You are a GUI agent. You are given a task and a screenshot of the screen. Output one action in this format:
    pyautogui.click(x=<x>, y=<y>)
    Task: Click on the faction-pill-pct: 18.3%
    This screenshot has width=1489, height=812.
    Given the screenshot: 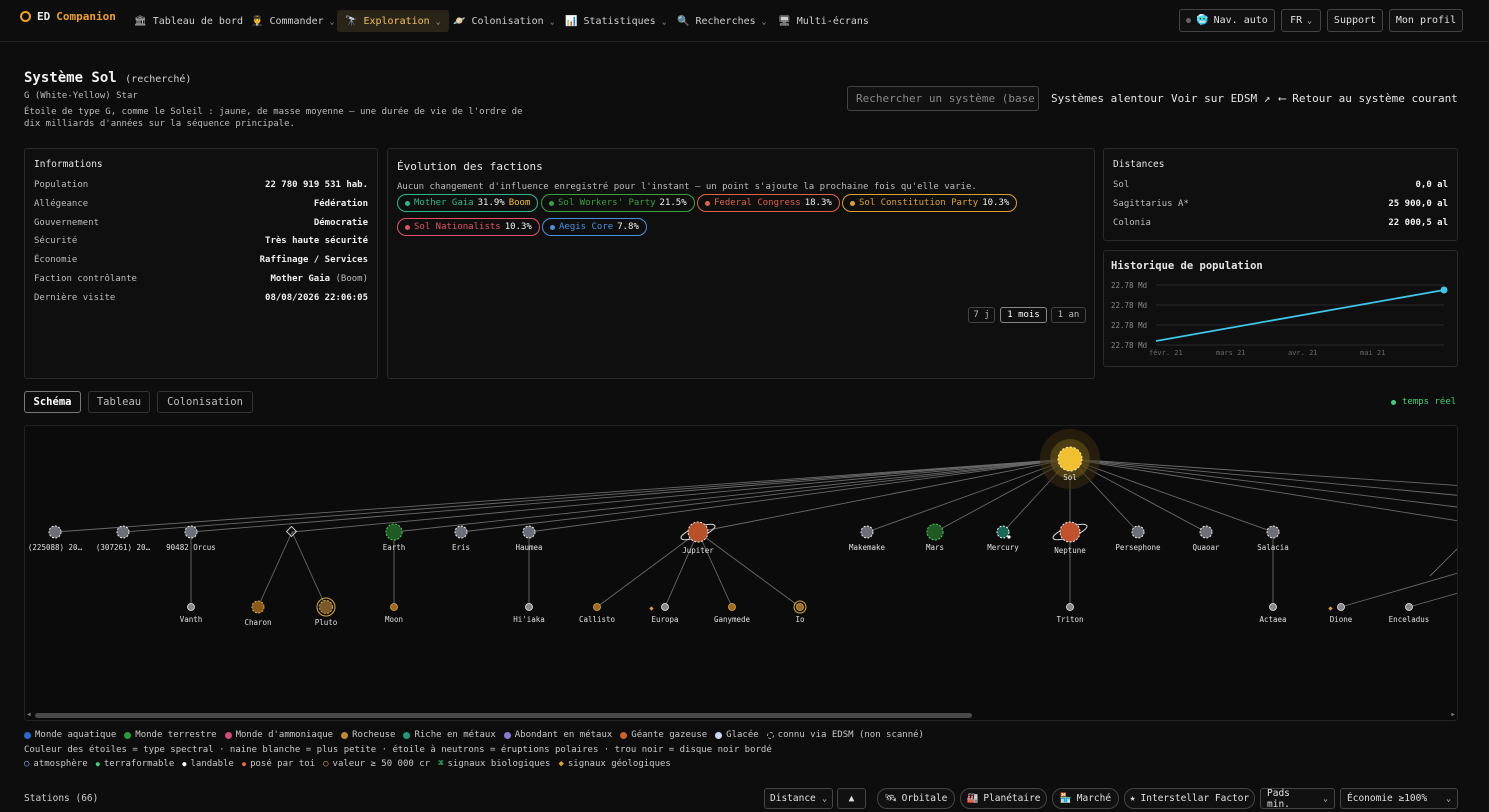 What is the action you would take?
    pyautogui.click(x=818, y=203)
    